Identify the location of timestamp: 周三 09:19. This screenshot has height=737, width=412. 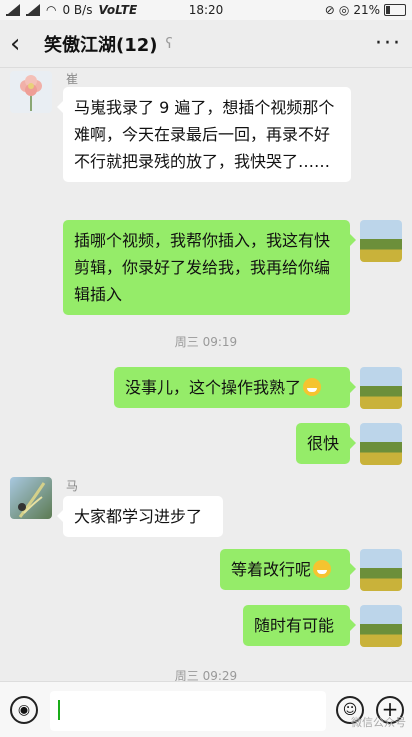
(206, 342).